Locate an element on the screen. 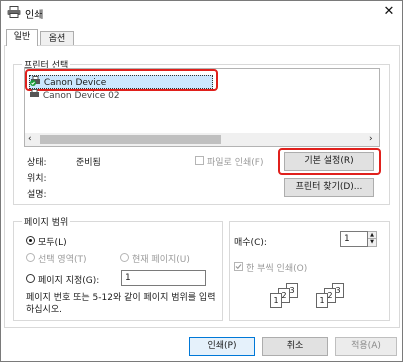  tab-general: 일반 is located at coordinates (22, 37).